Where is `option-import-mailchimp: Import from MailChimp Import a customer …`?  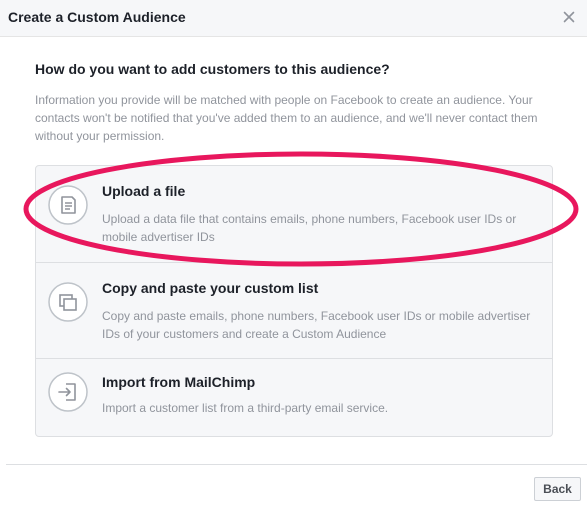 option-import-mailchimp: Import from MailChimp Import a customer … is located at coordinates (294, 397).